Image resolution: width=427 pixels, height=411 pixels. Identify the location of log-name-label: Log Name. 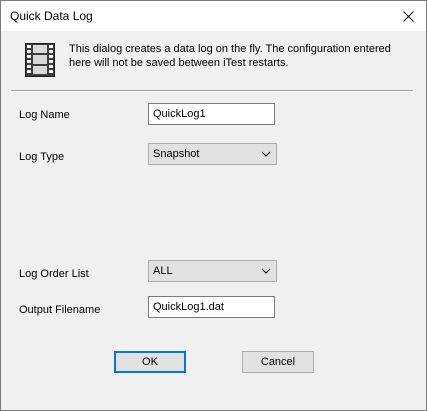
(44, 115).